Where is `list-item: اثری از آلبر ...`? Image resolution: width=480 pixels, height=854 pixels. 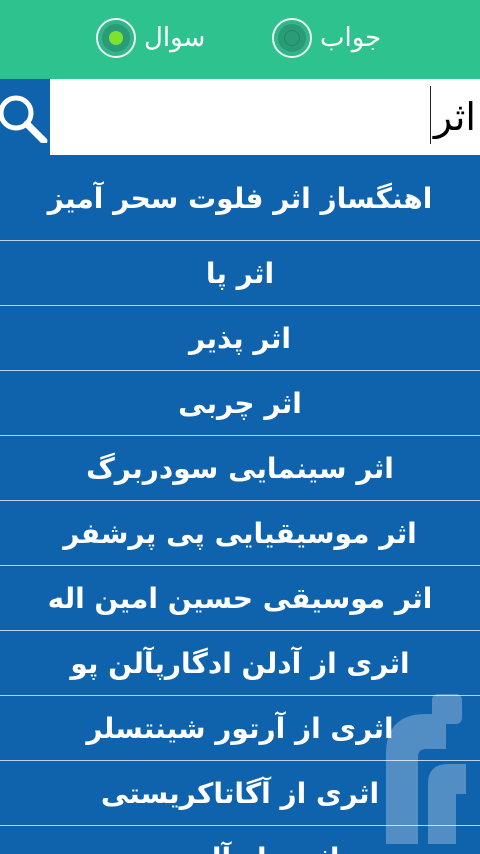 list-item: اثری از آلبر ... is located at coordinates (240, 840).